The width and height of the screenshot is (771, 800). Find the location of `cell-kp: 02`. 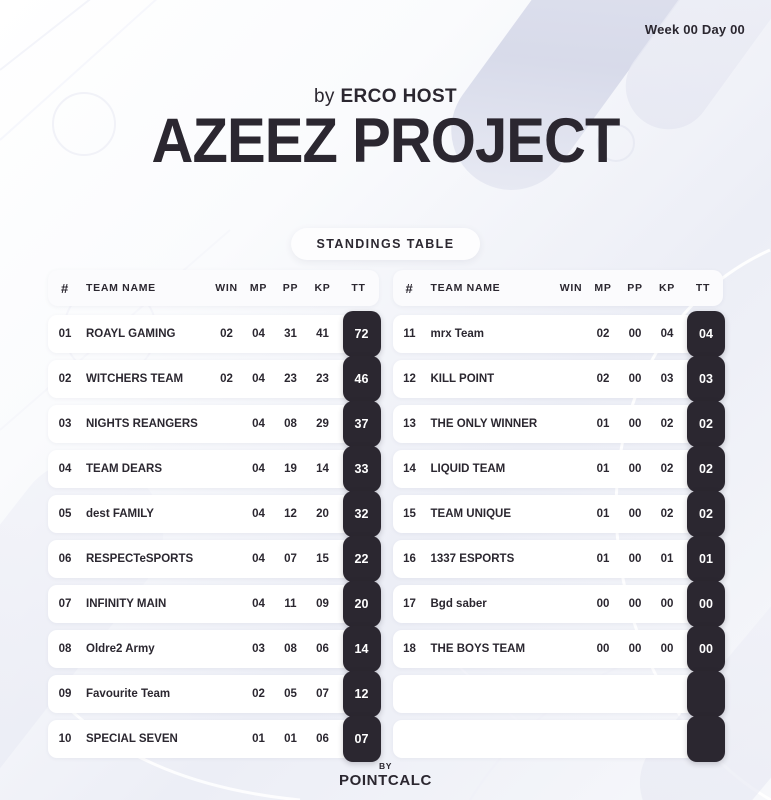

cell-kp: 02 is located at coordinates (667, 469).